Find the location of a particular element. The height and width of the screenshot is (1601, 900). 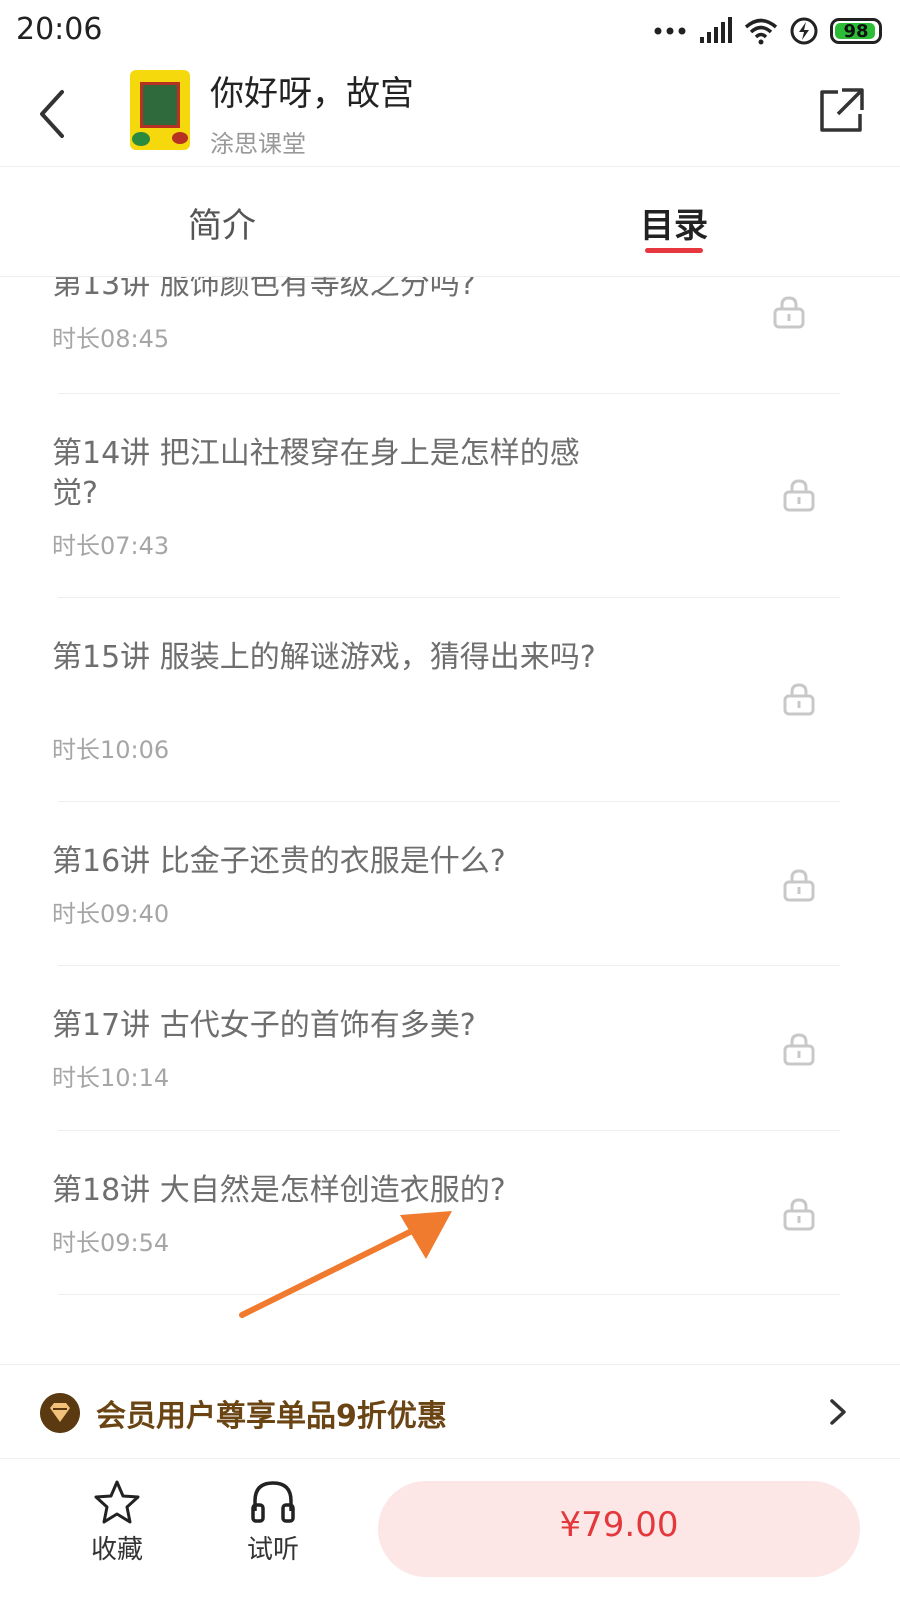

lesson-duration: 时长09:40 is located at coordinates (111, 914).